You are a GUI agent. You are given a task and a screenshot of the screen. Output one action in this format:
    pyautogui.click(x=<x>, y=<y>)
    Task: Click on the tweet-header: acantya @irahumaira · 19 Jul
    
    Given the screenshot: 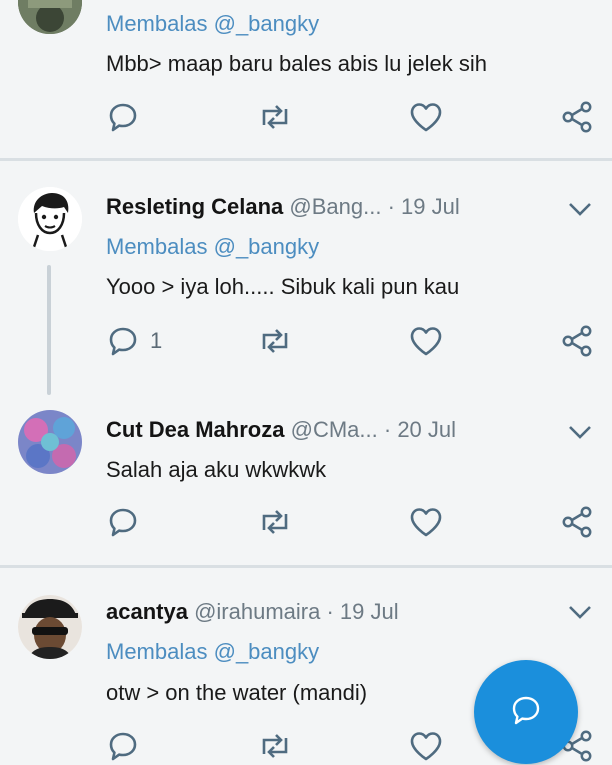 What is the action you would take?
    pyautogui.click(x=252, y=612)
    